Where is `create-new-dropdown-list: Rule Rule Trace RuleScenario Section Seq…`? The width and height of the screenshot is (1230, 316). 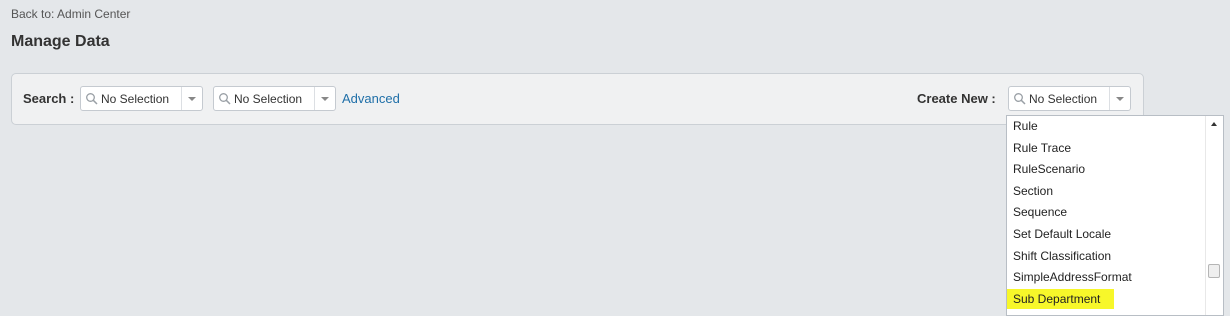
create-new-dropdown-list: Rule Rule Trace RuleScenario Section Seq… is located at coordinates (1115, 215).